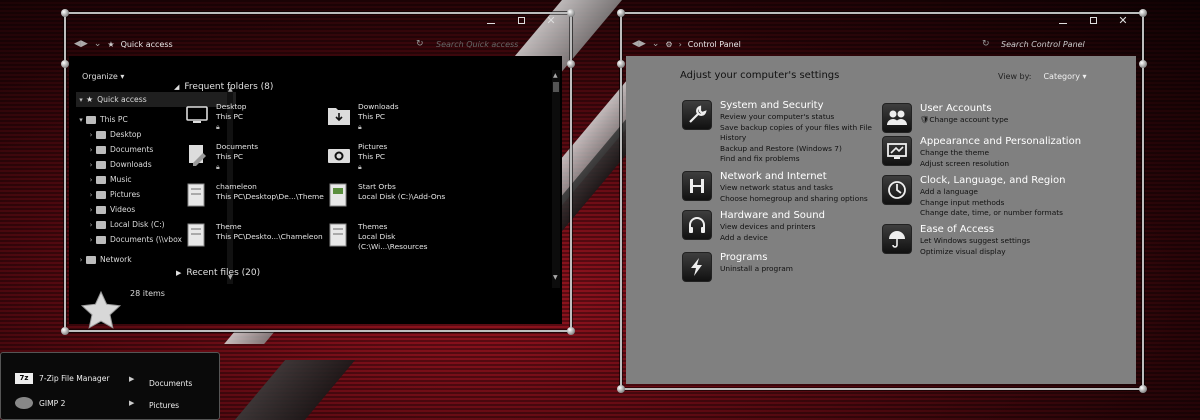 The image size is (1200, 420). What do you see at coordinates (697, 186) in the screenshot?
I see `network-icon` at bounding box center [697, 186].